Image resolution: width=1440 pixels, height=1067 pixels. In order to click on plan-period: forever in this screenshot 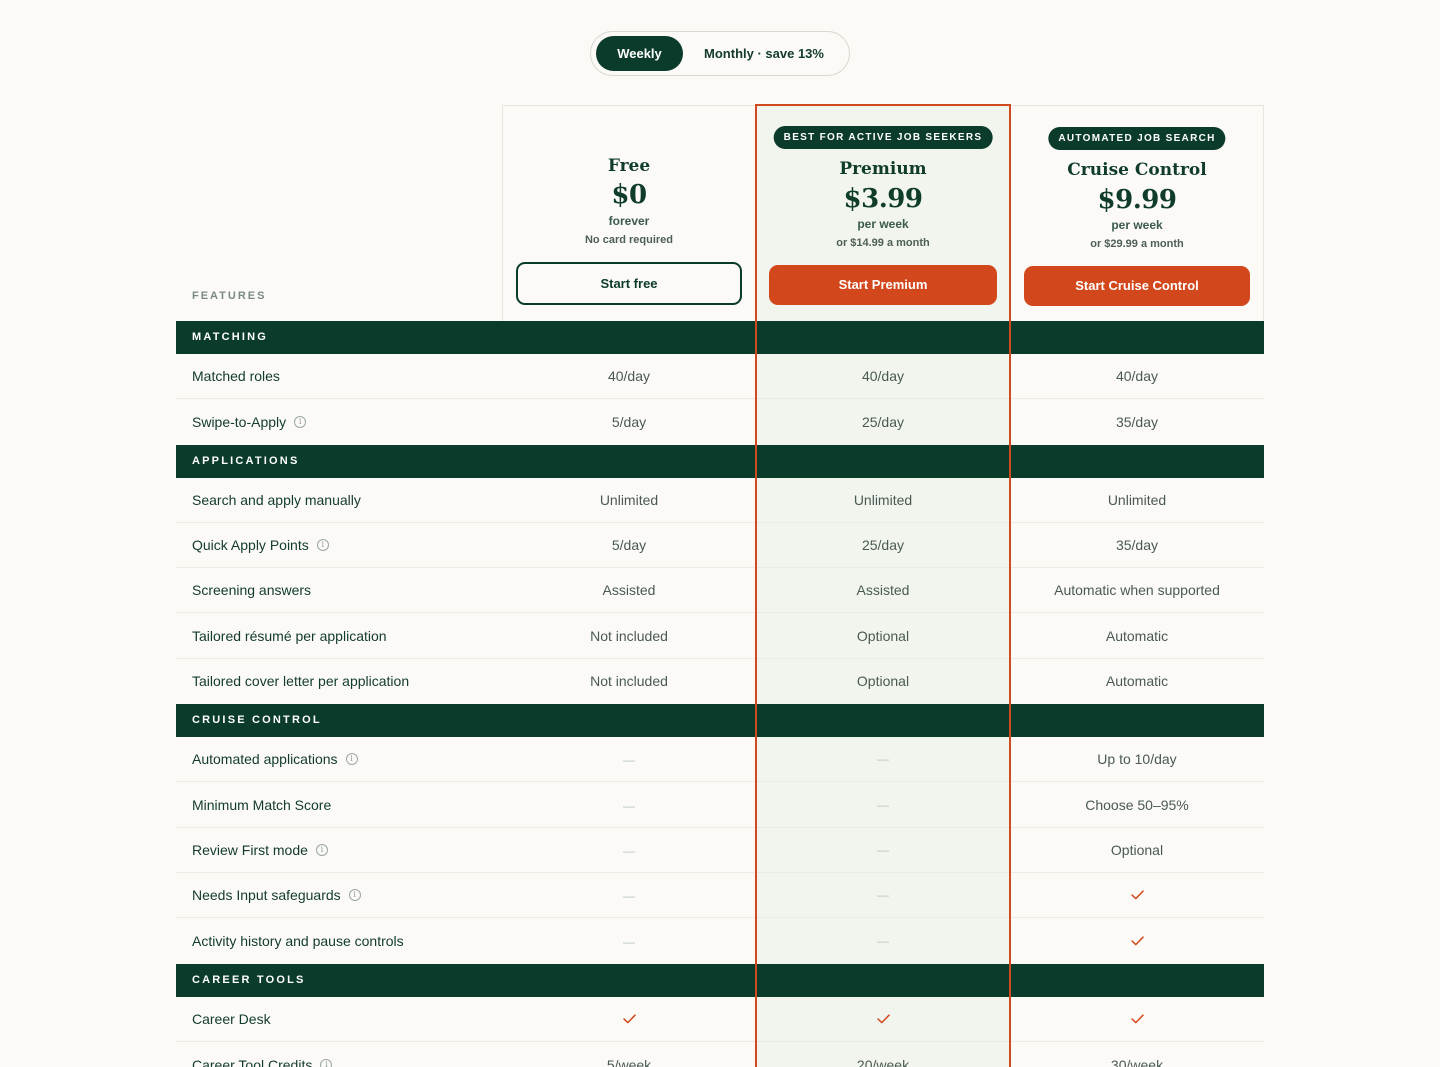, I will do `click(629, 221)`.